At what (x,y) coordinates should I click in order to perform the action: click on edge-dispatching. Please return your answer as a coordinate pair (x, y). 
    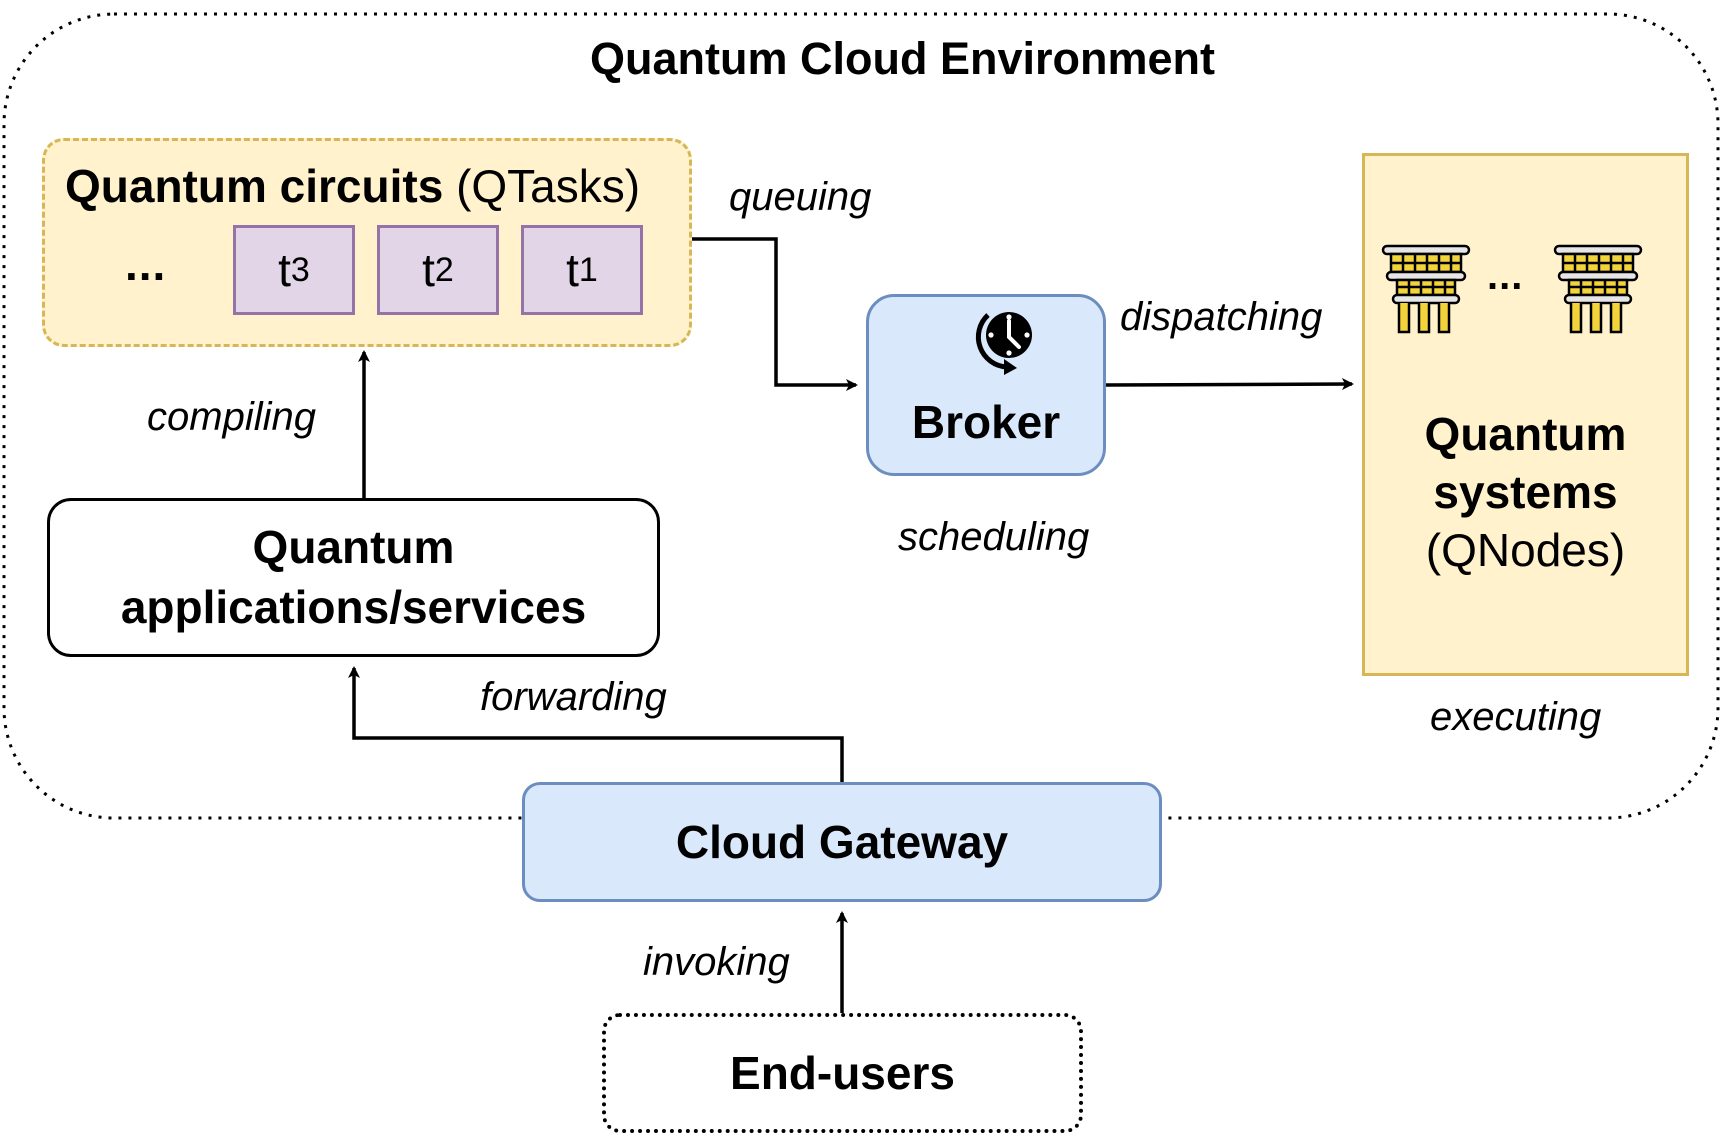
    Looking at the image, I should click on (1229, 384).